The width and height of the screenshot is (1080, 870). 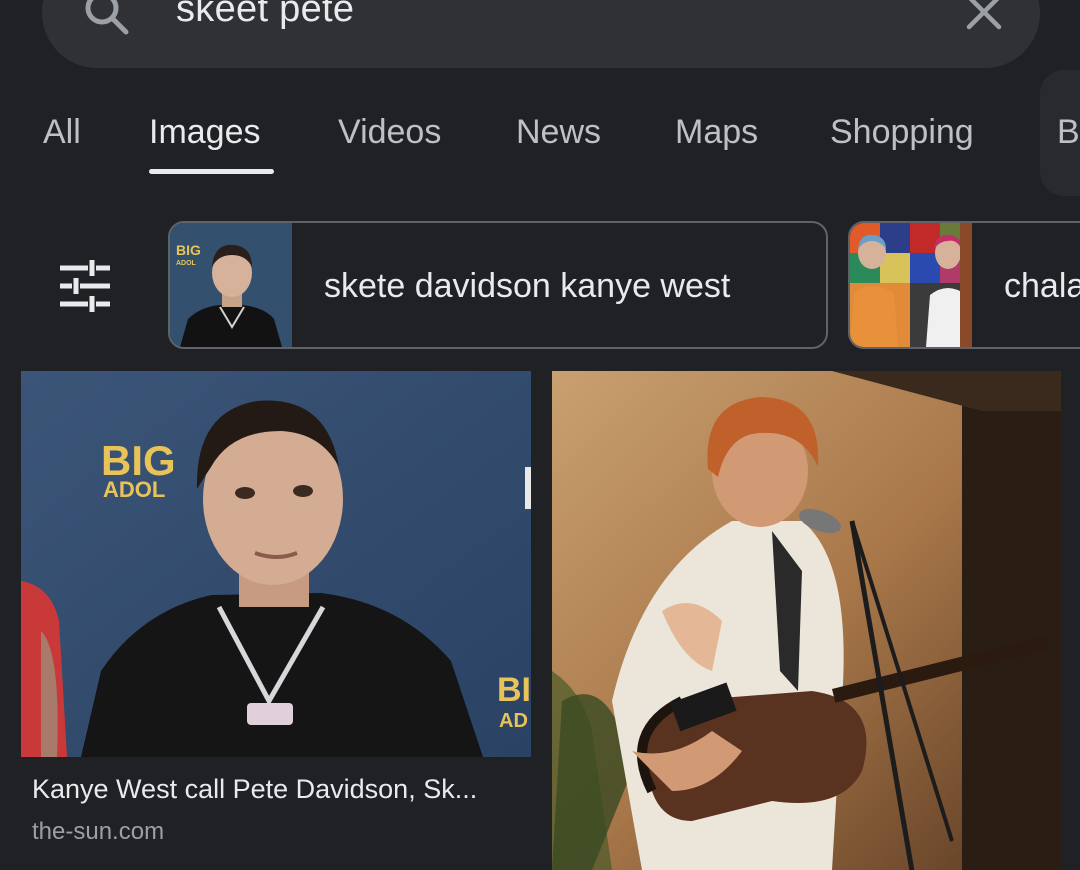 What do you see at coordinates (984, 16) in the screenshot?
I see `close-icon` at bounding box center [984, 16].